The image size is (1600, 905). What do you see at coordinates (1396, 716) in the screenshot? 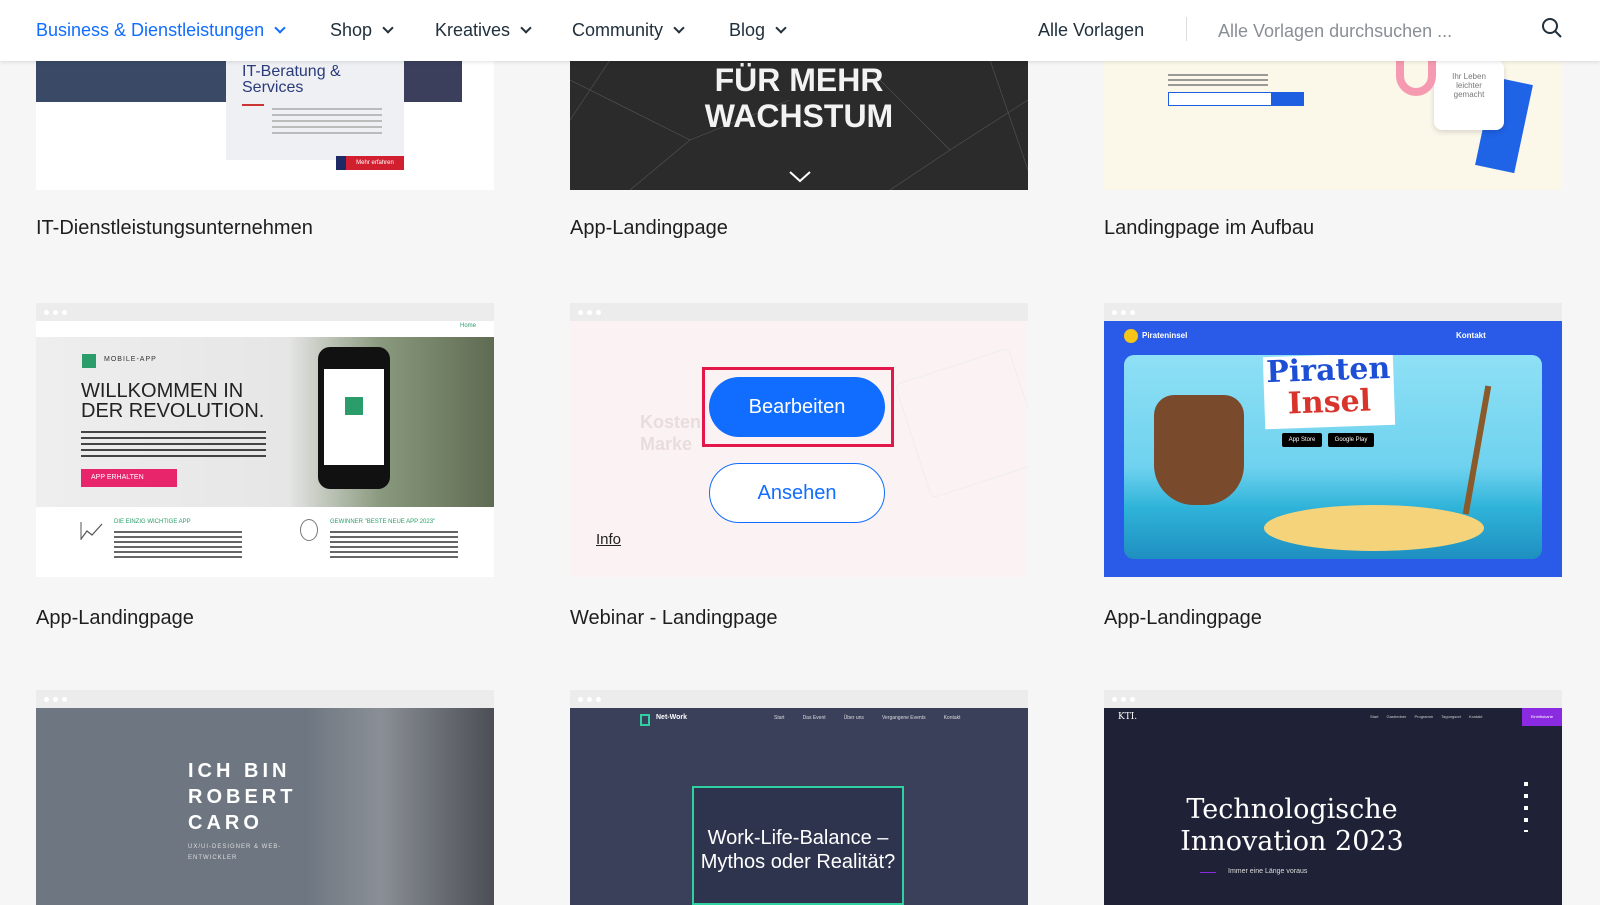
I see `thumb-nav-item: Gastredner` at bounding box center [1396, 716].